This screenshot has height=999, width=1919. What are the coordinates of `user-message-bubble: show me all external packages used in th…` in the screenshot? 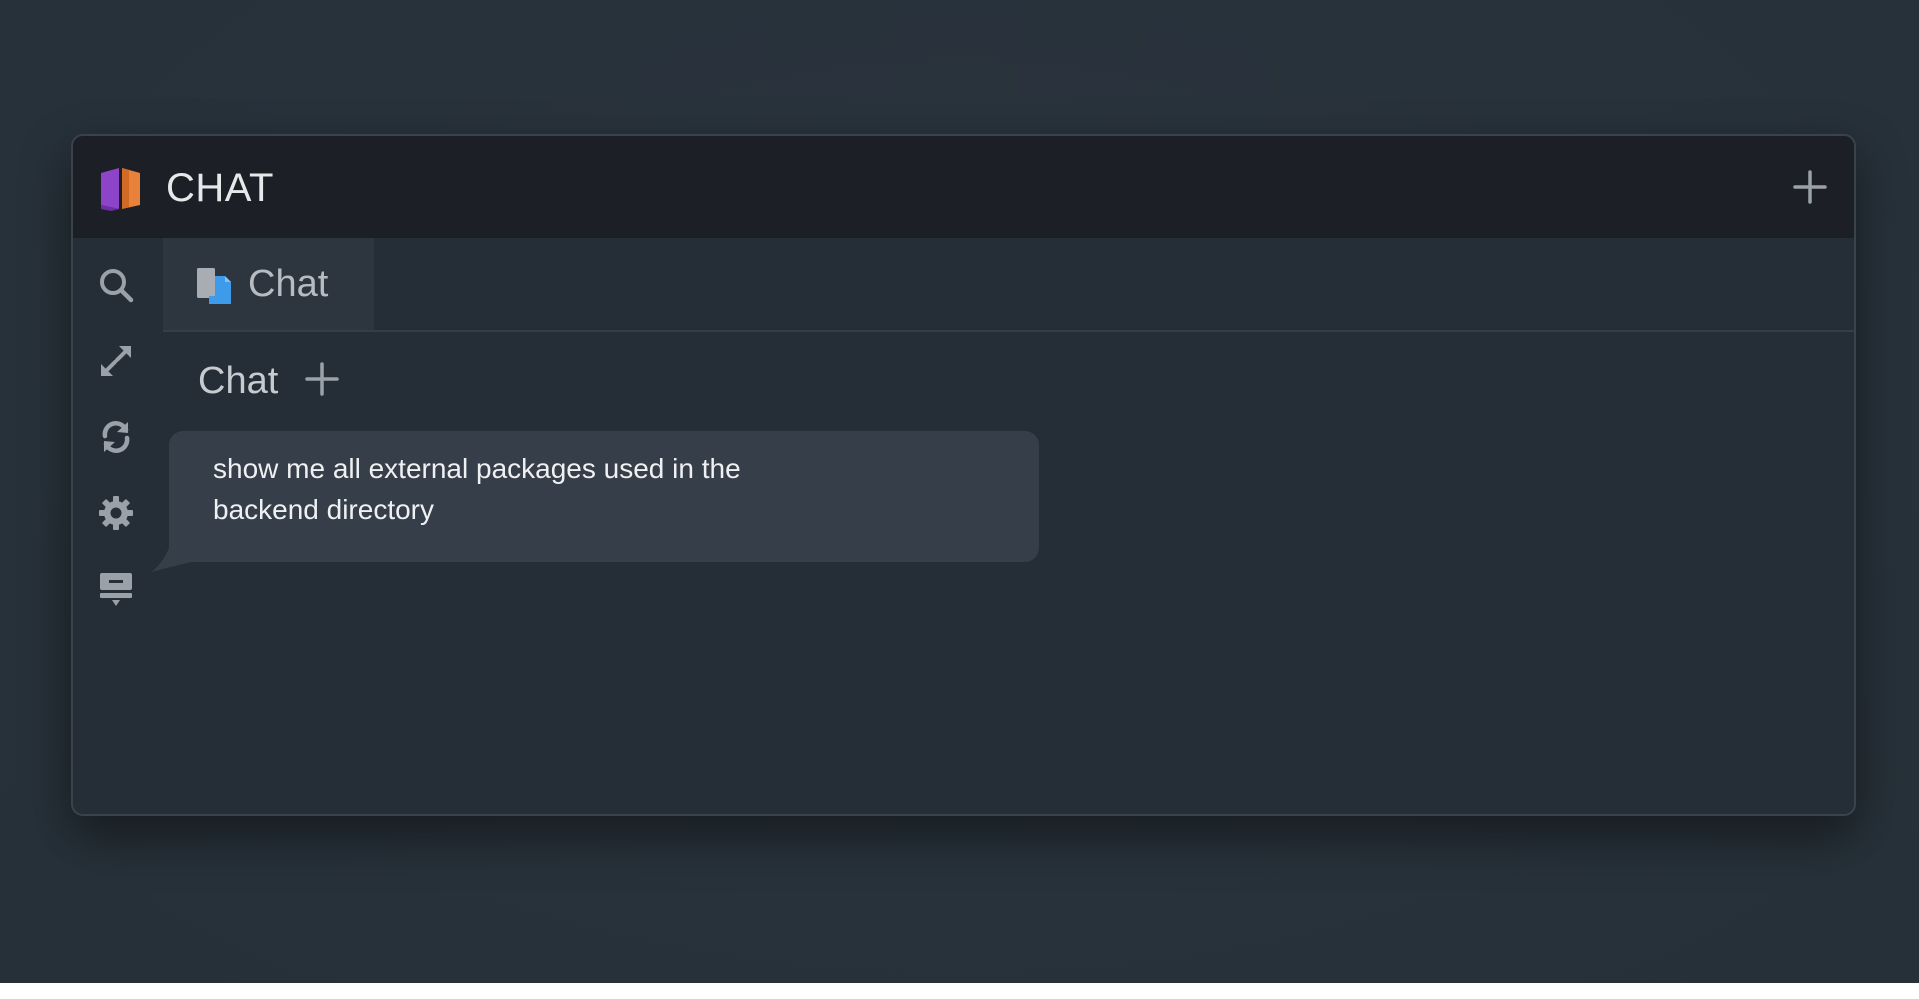 It's located at (604, 496).